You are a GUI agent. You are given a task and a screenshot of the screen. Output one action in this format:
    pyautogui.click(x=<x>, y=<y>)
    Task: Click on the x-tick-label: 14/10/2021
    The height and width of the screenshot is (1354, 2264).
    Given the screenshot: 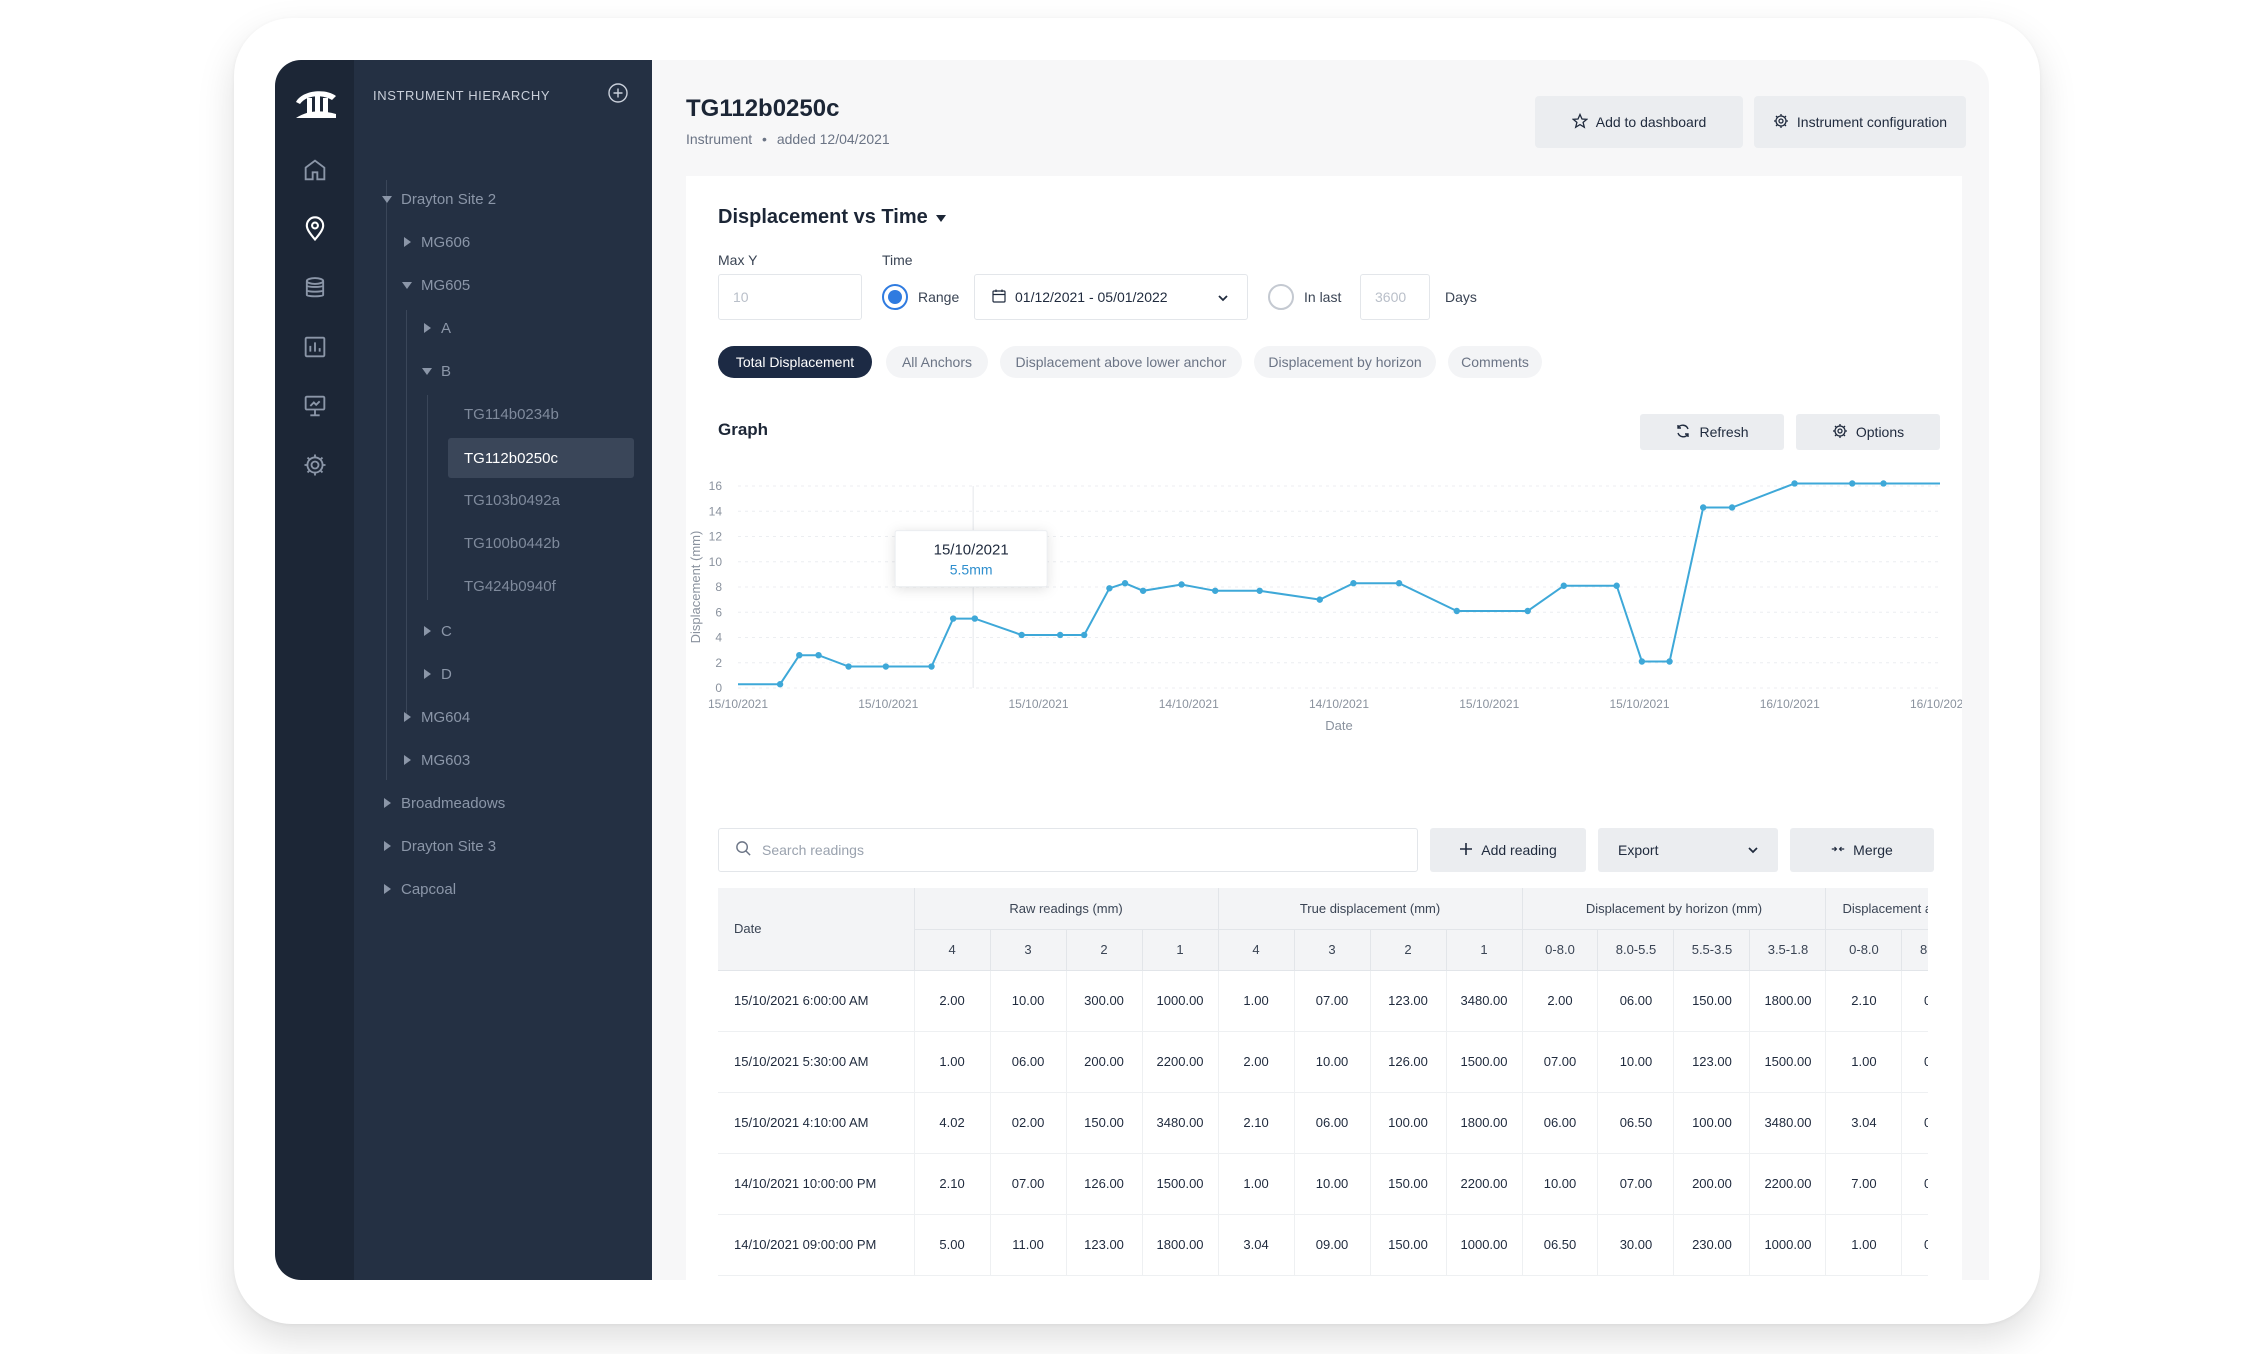 What is the action you would take?
    pyautogui.click(x=1339, y=704)
    